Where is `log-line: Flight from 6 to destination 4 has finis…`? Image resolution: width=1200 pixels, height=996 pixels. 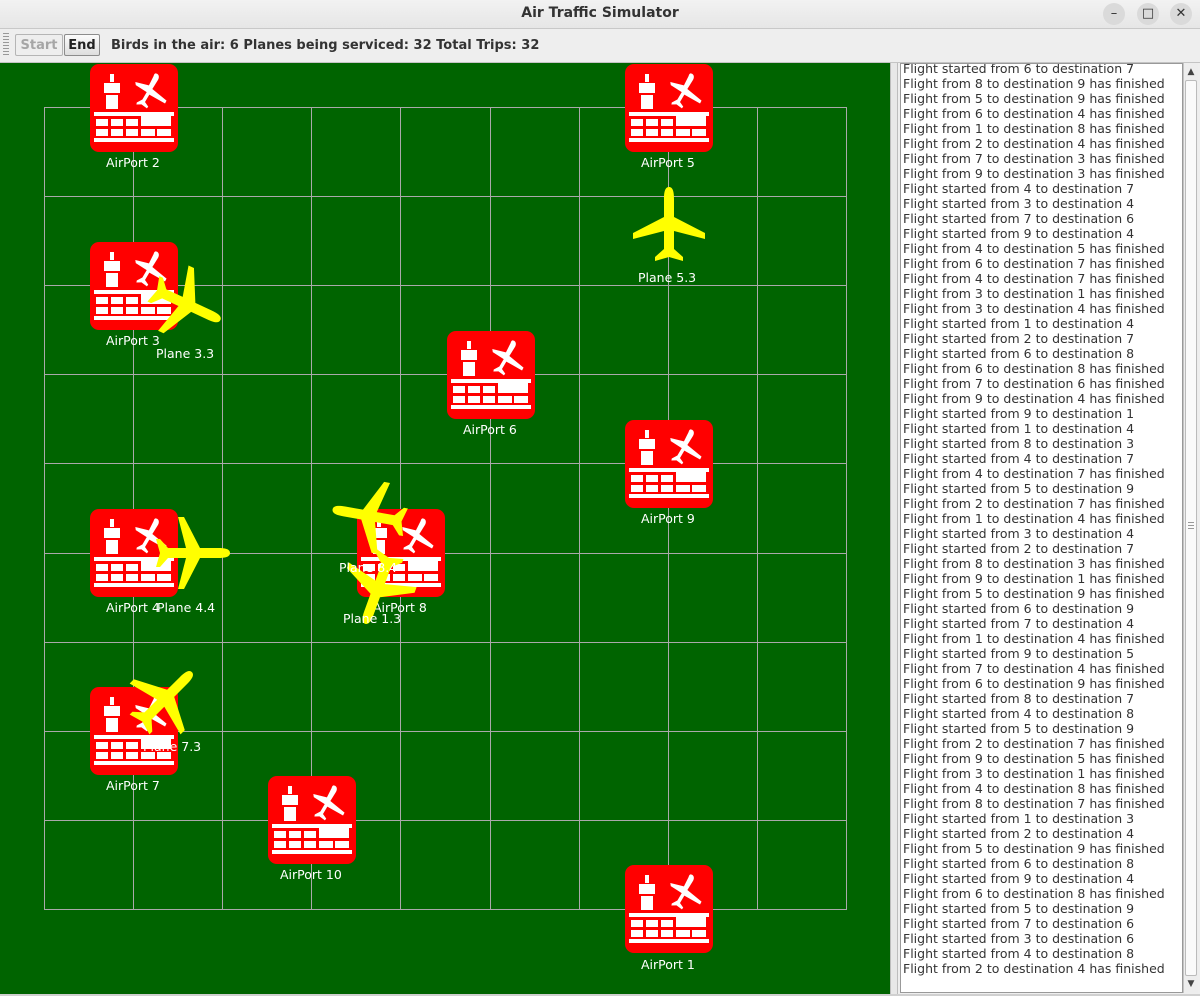
log-line: Flight from 6 to destination 4 has finis… is located at coordinates (1034, 113).